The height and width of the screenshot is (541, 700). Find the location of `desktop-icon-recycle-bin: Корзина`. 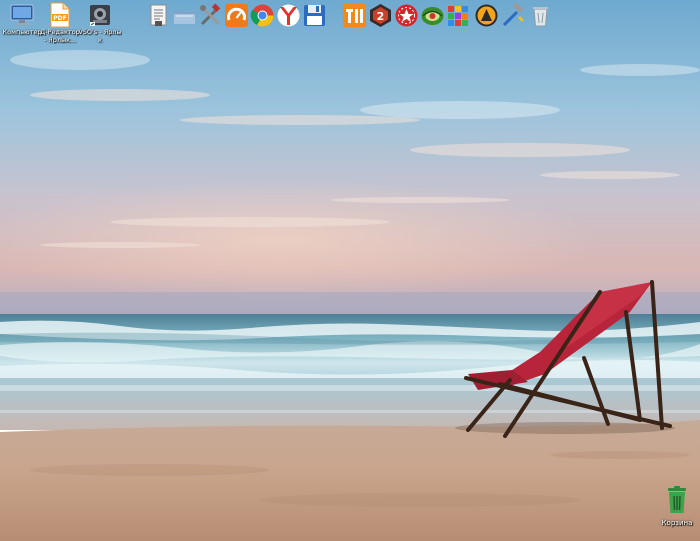

desktop-icon-recycle-bin: Корзина is located at coordinates (677, 506).